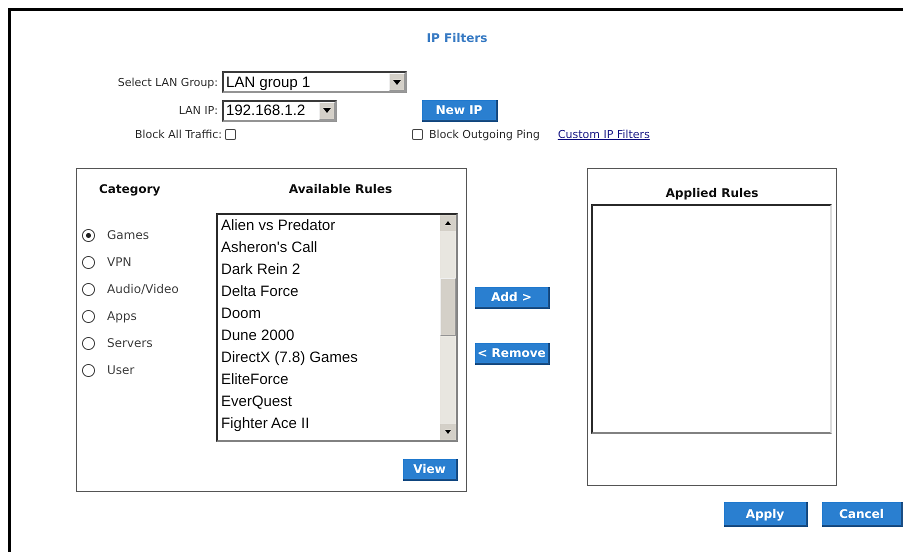 Image resolution: width=903 pixels, height=552 pixels. What do you see at coordinates (340, 189) in the screenshot?
I see `column-heading: Available Rules` at bounding box center [340, 189].